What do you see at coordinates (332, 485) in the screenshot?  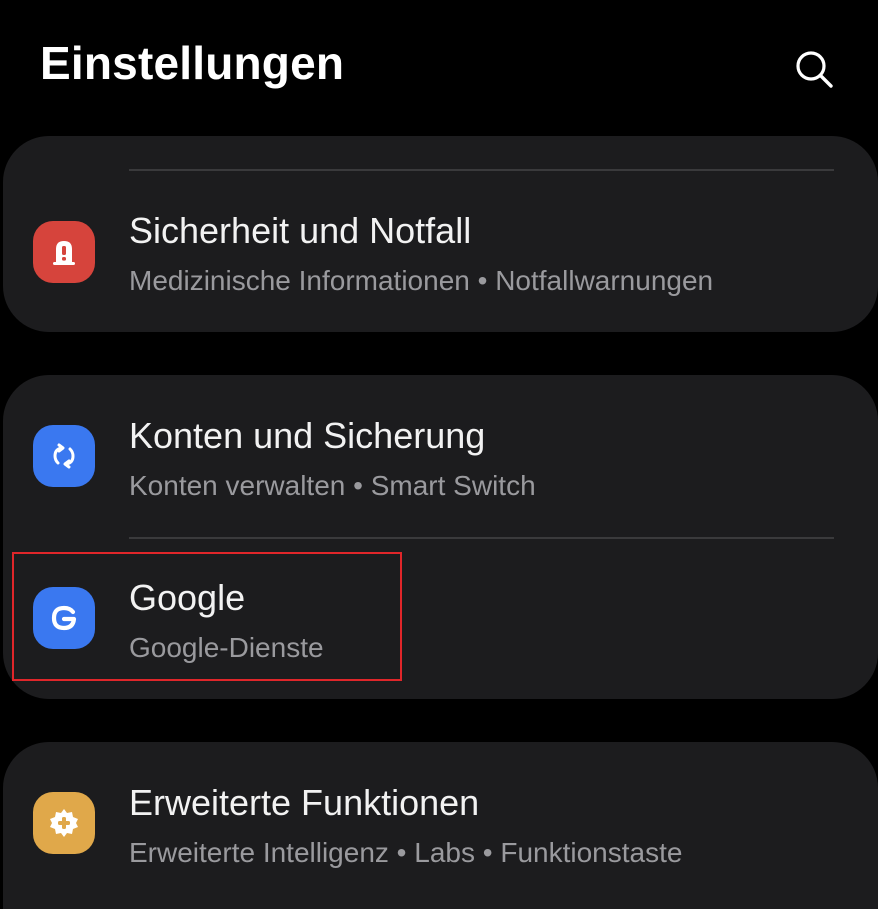 I see `settings-item-subtitle: Konten verwalten • Smart Switch` at bounding box center [332, 485].